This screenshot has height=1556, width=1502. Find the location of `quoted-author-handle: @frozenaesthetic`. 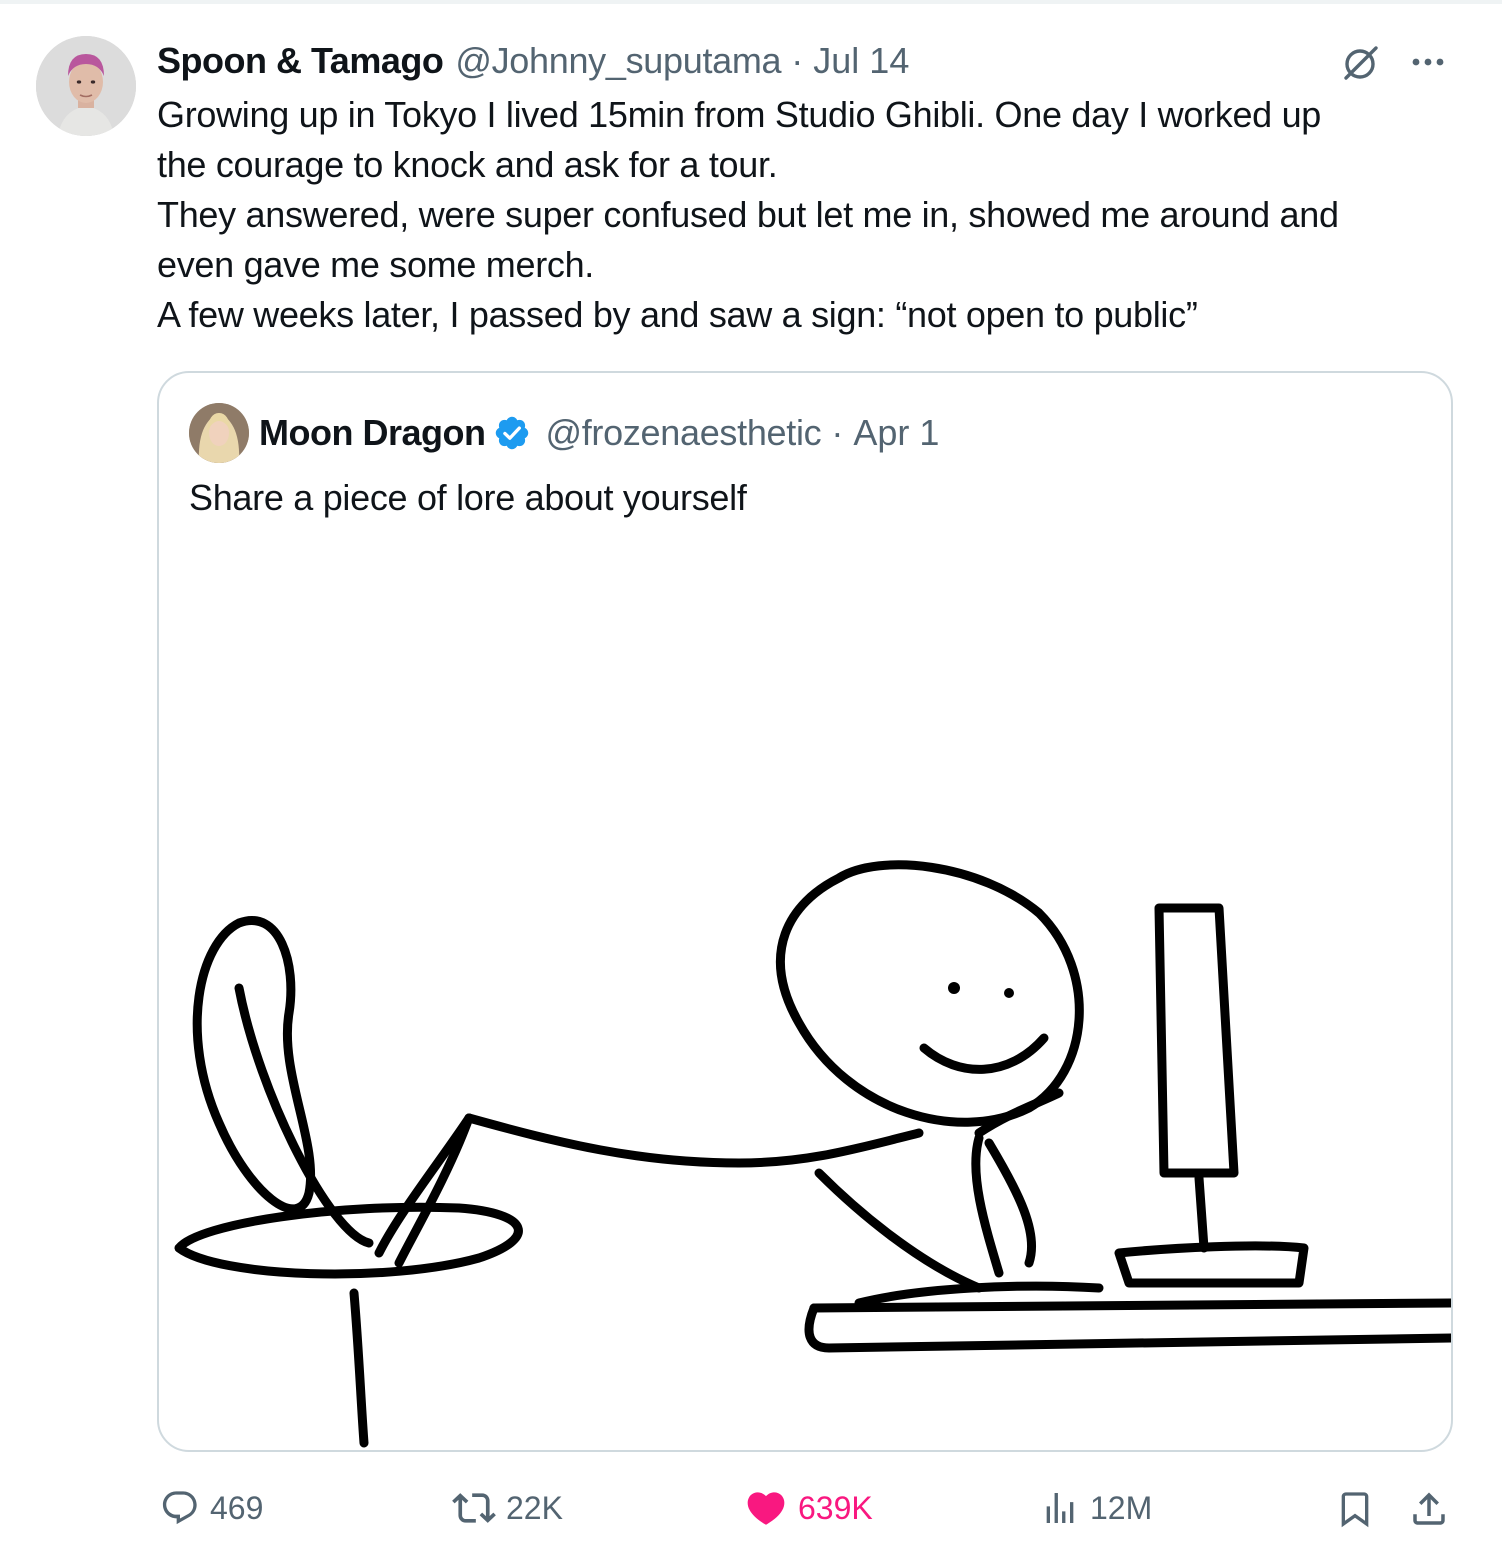

quoted-author-handle: @frozenaesthetic is located at coordinates (683, 433).